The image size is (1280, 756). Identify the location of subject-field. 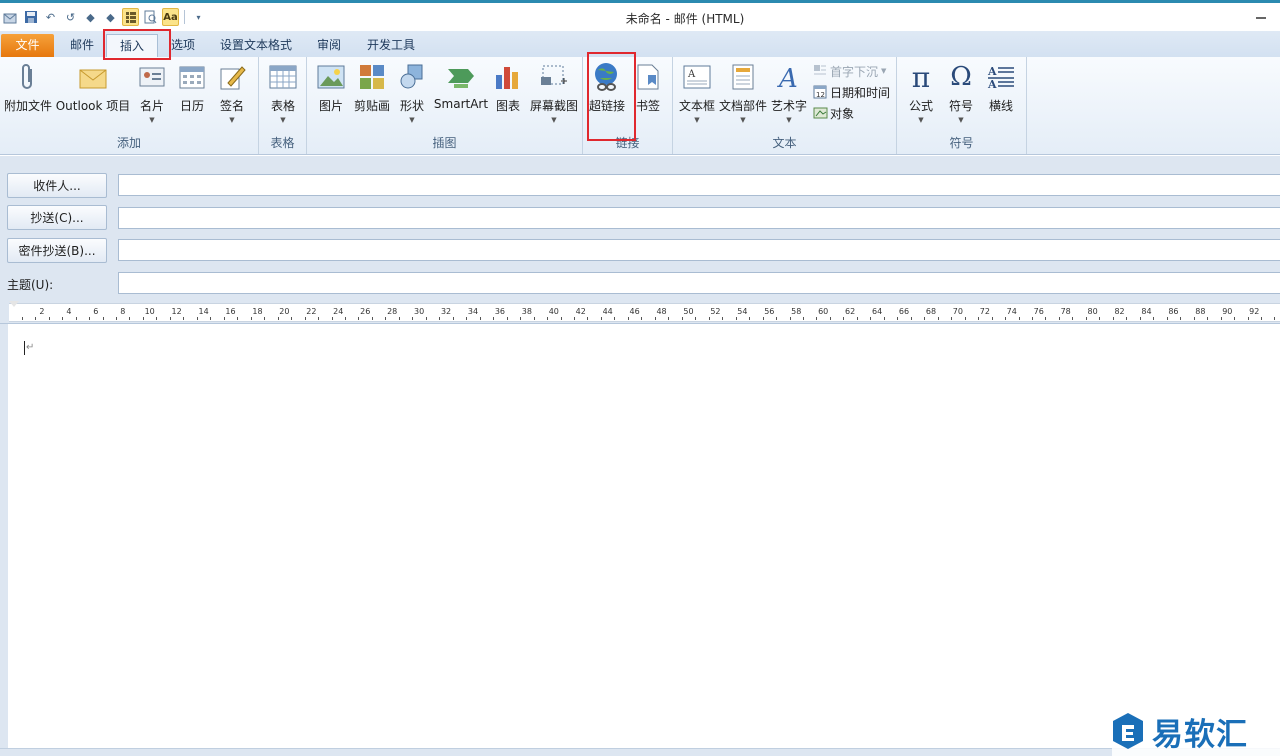
(699, 283).